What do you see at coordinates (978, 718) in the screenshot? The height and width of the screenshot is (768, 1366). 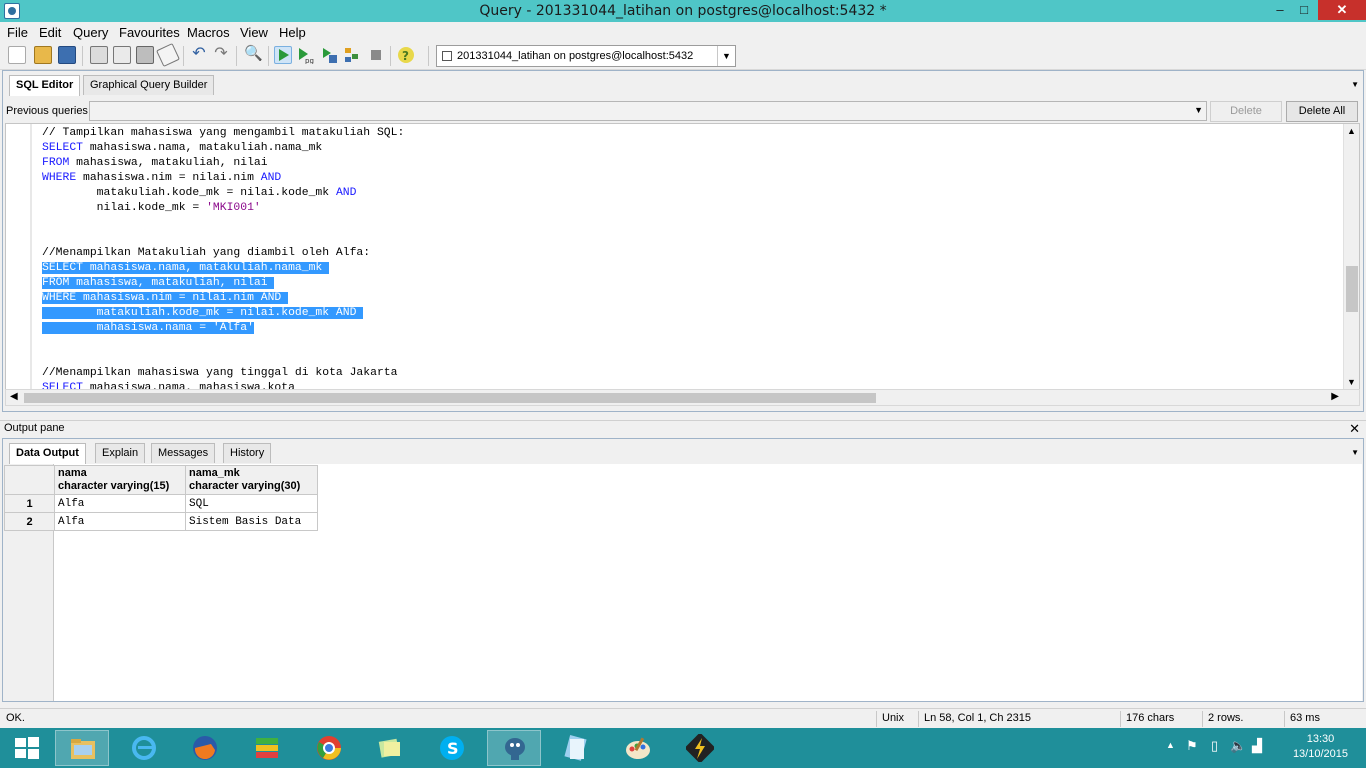 I see `status-cursor-position: Ln 58, Col 1, Ch 2315` at bounding box center [978, 718].